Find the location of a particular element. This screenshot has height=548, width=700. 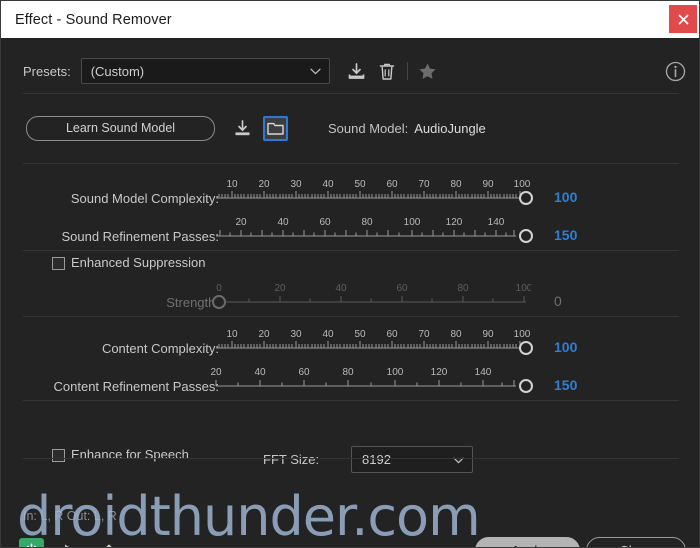

enhance-for-speech-checkbox is located at coordinates (58, 455).